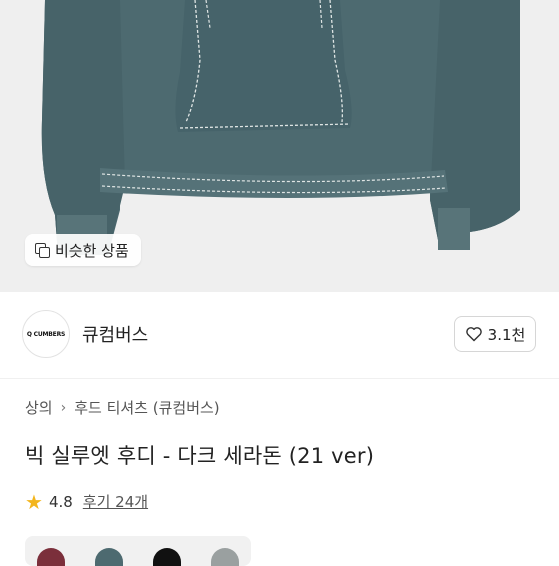  What do you see at coordinates (115, 334) in the screenshot?
I see `store-name: 큐컴버스` at bounding box center [115, 334].